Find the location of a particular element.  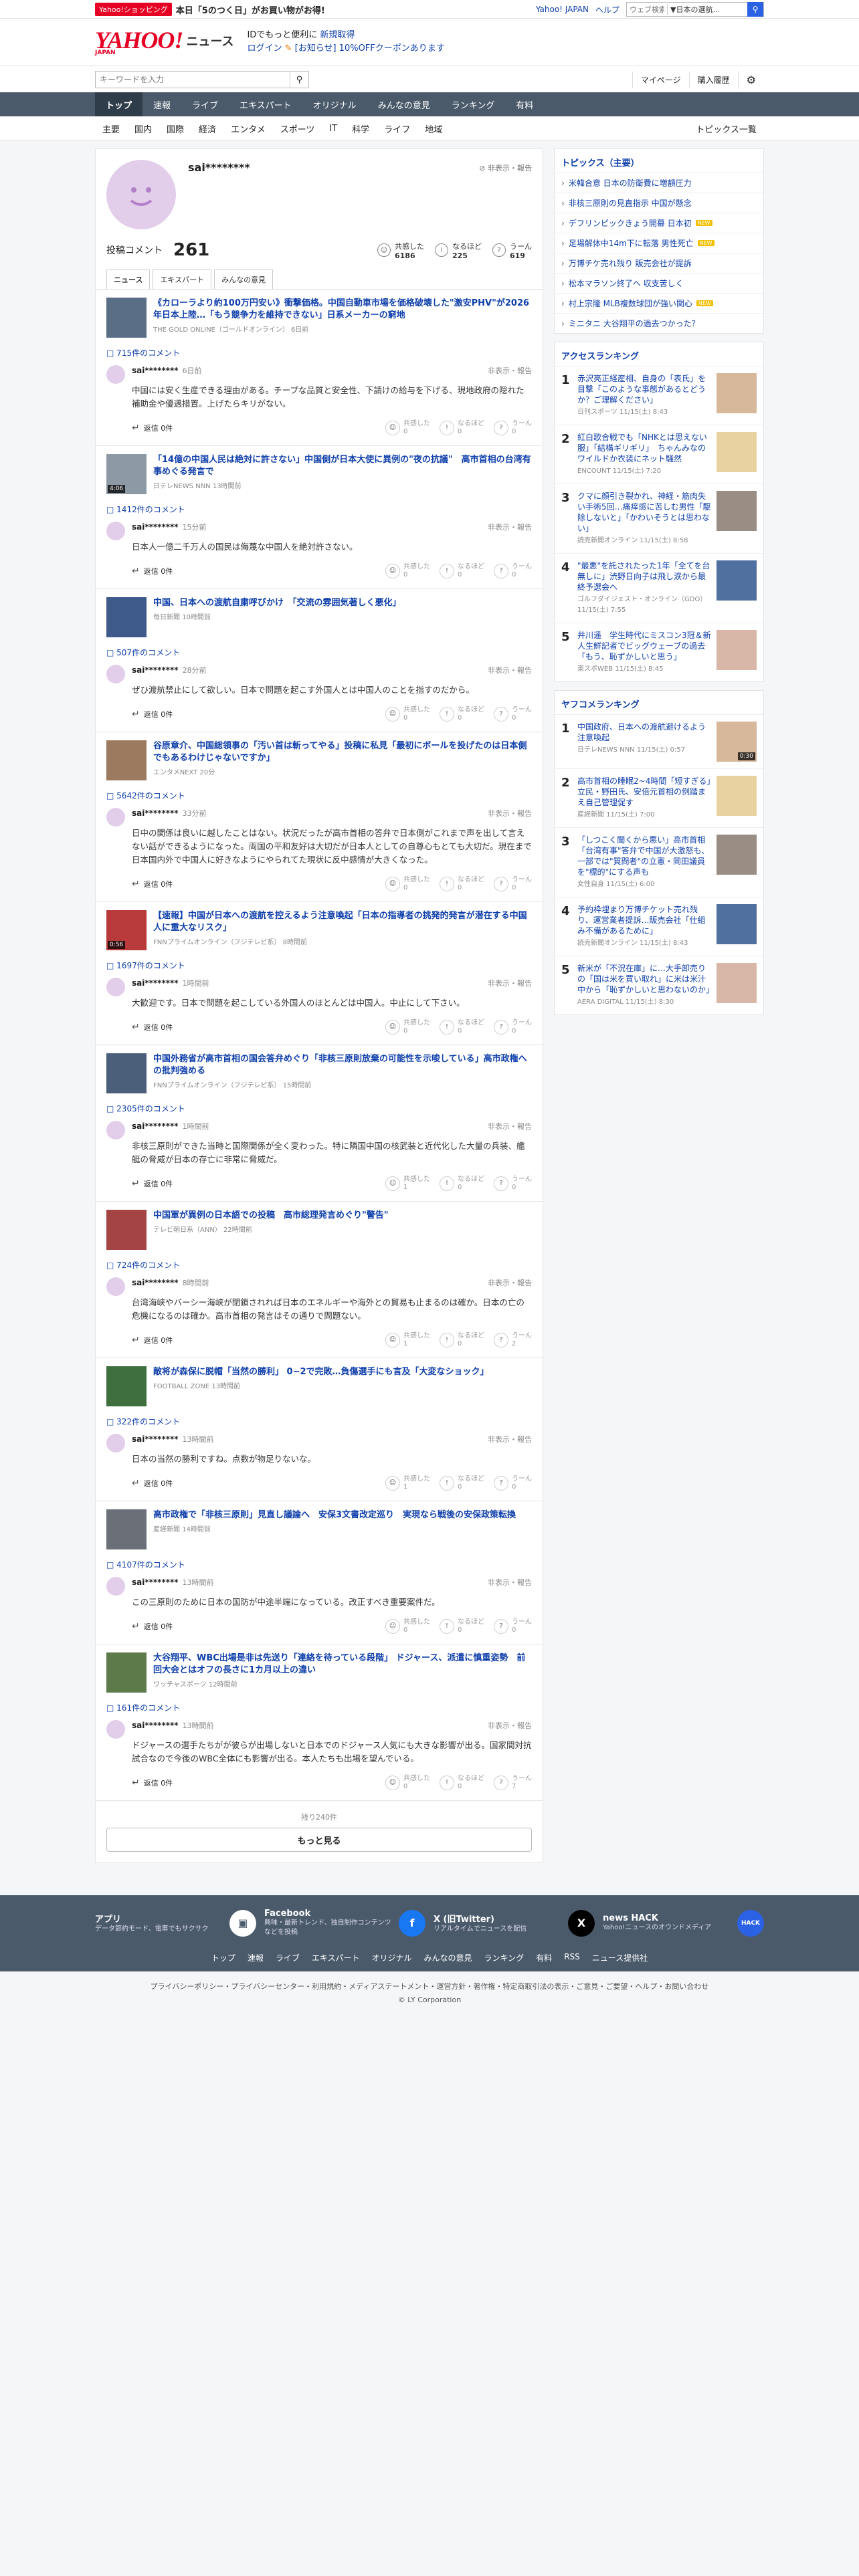

nav-breaking: 速報 is located at coordinates (162, 104).